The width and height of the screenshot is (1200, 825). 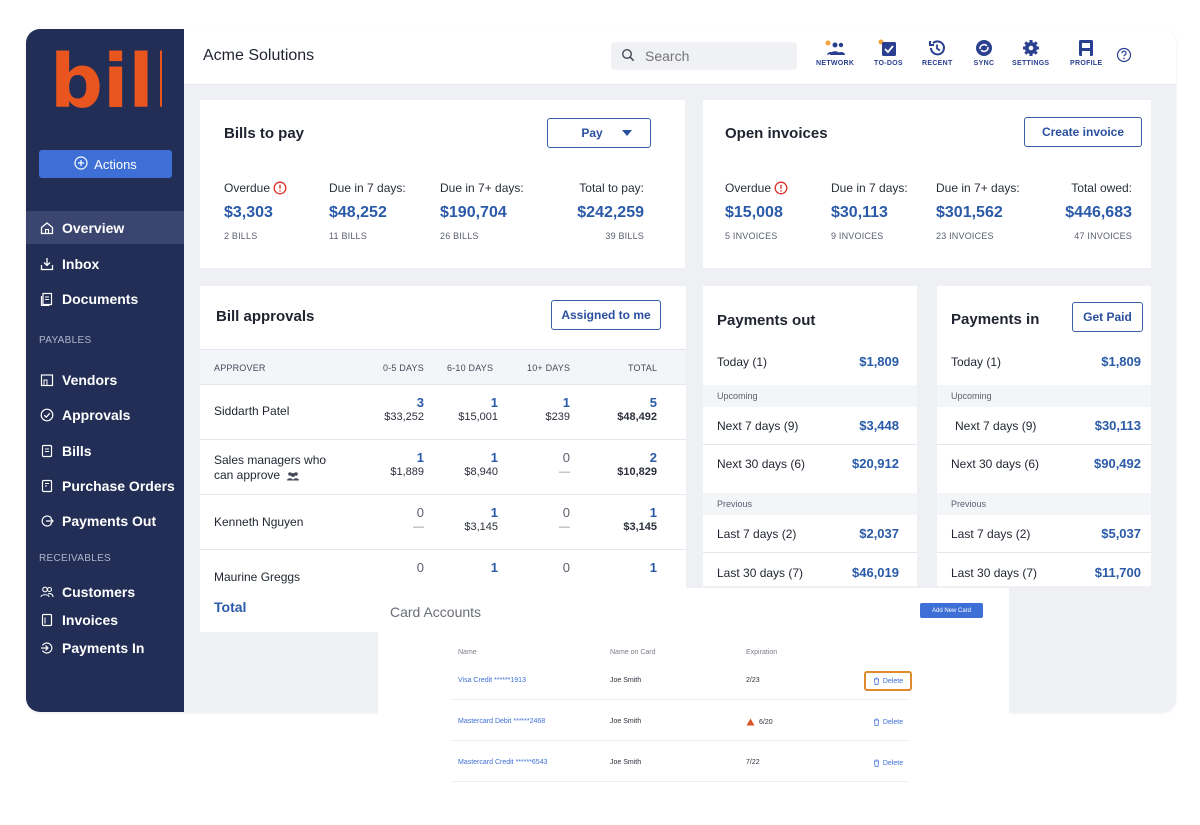 What do you see at coordinates (937, 57) in the screenshot?
I see `recent-button: RECENT` at bounding box center [937, 57].